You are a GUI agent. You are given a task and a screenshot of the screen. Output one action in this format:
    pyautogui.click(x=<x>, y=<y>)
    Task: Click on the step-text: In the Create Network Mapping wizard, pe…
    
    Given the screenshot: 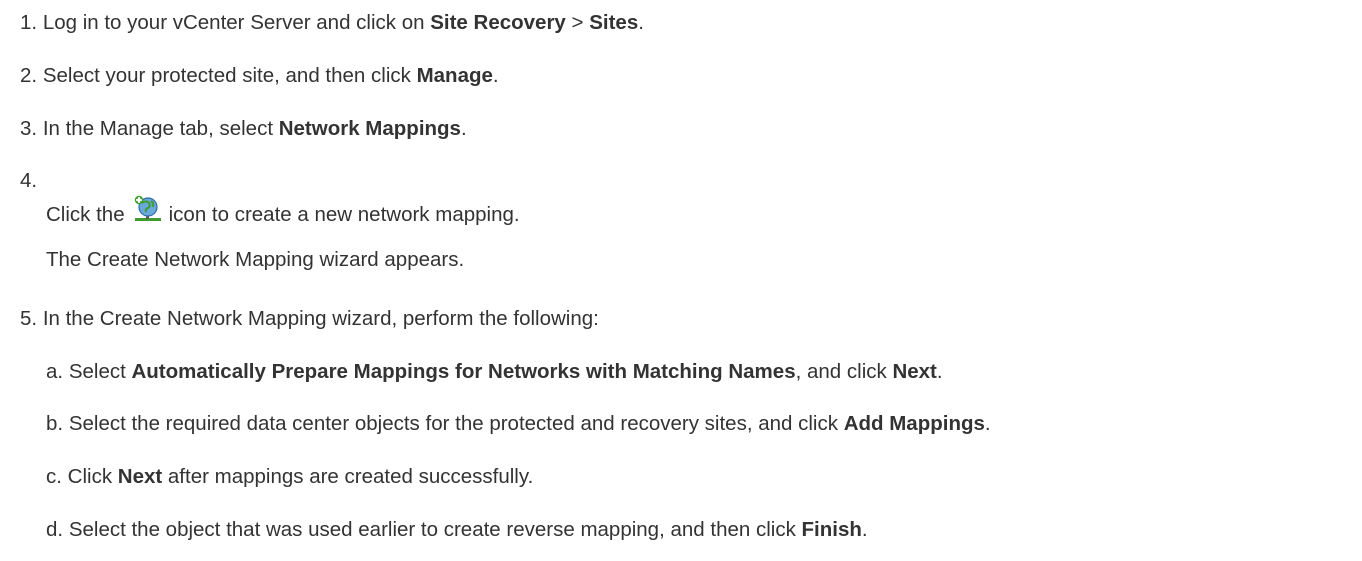 What is the action you would take?
    pyautogui.click(x=320, y=318)
    